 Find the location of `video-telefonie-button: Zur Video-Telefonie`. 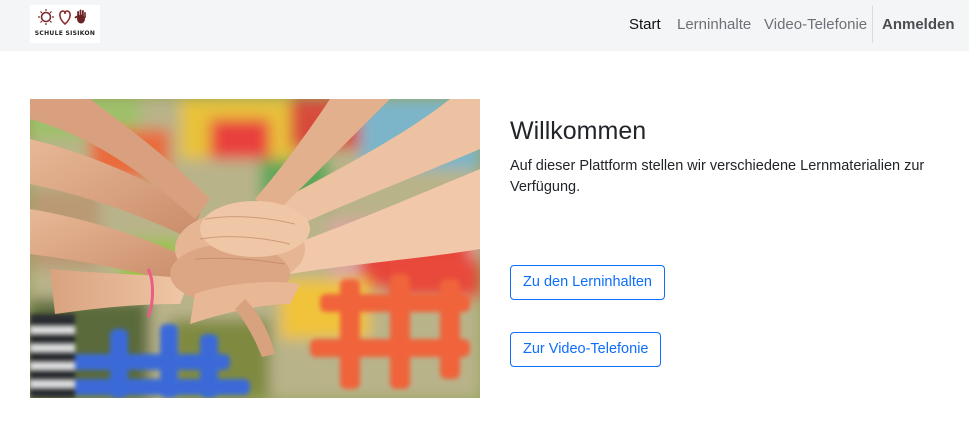

video-telefonie-button: Zur Video-Telefonie is located at coordinates (586, 349).